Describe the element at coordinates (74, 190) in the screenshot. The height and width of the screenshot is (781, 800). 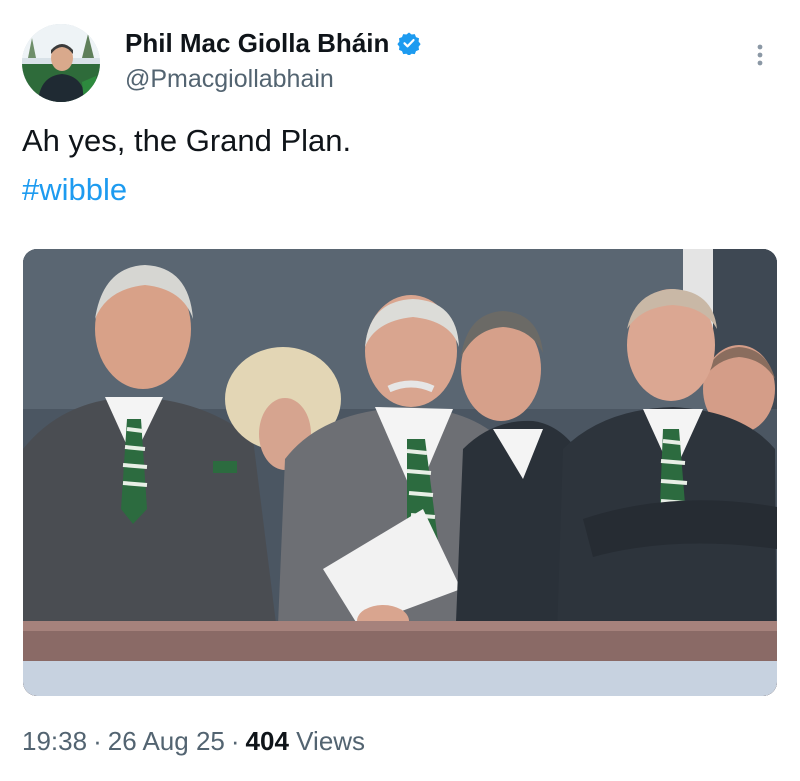
I see `hashtag-link: #wibble` at that location.